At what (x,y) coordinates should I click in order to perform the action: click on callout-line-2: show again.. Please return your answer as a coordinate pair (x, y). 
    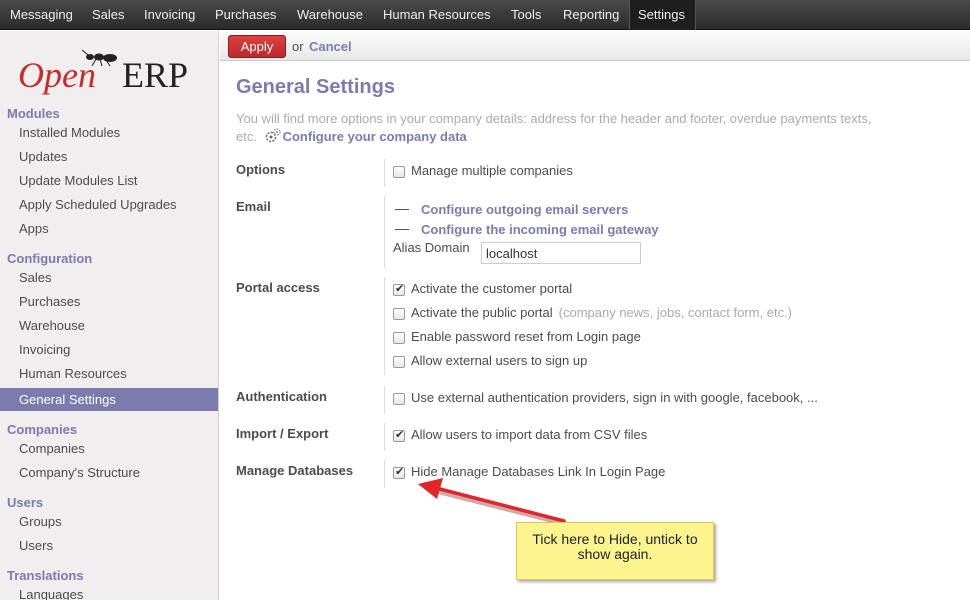
    Looking at the image, I should click on (615, 554).